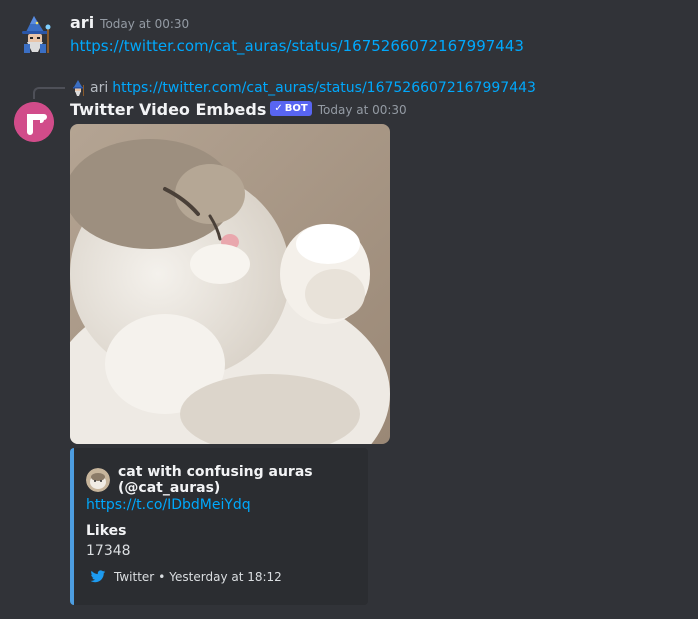 The height and width of the screenshot is (619, 698). I want to click on wizard-avatar-icon, so click(35, 34).